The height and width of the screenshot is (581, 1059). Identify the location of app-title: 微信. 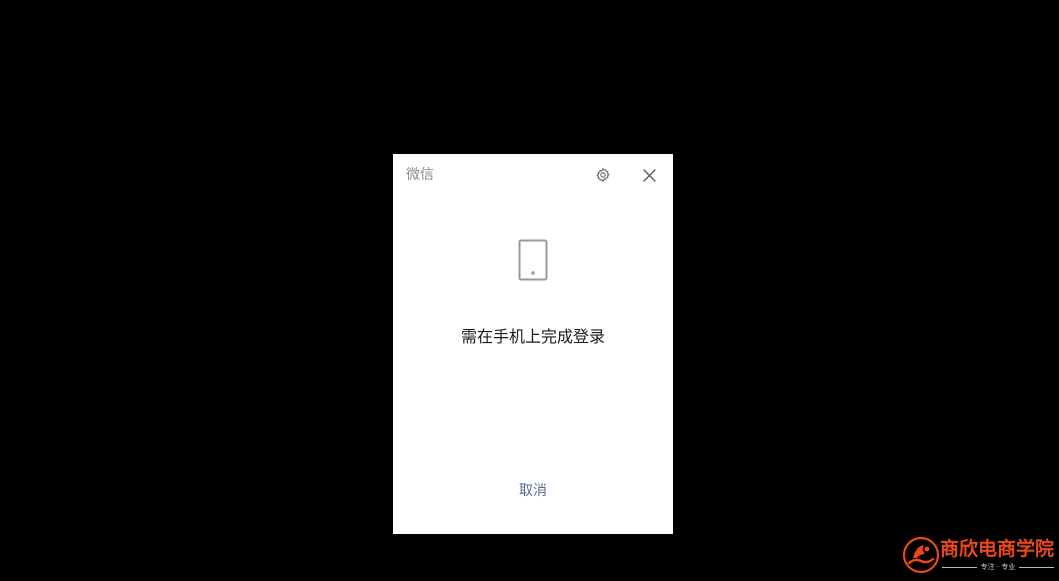
(420, 175).